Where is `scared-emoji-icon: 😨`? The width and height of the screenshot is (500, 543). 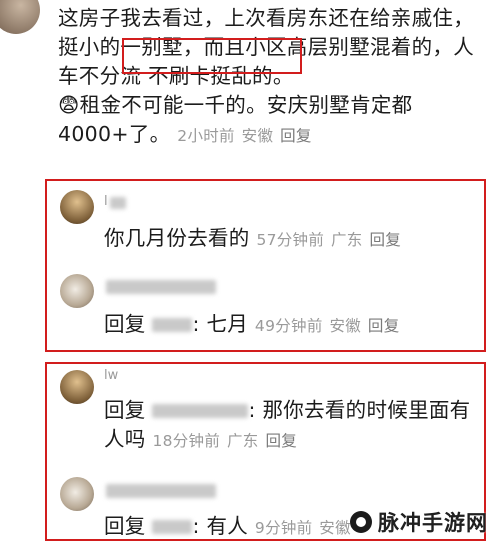 scared-emoji-icon: 😨 is located at coordinates (69, 105).